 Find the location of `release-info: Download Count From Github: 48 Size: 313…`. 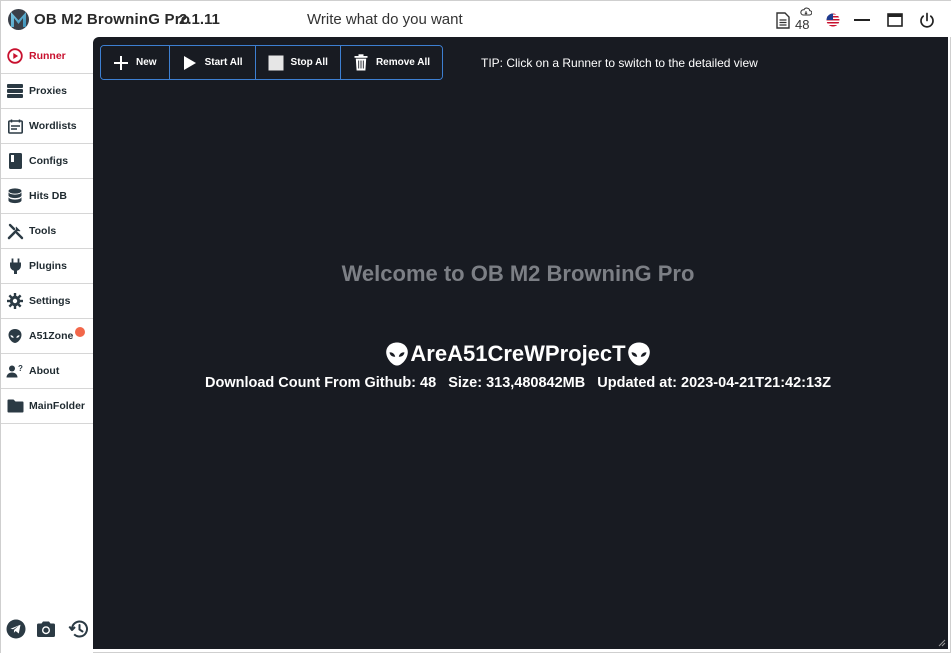

release-info: Download Count From Github: 48 Size: 313… is located at coordinates (518, 383).